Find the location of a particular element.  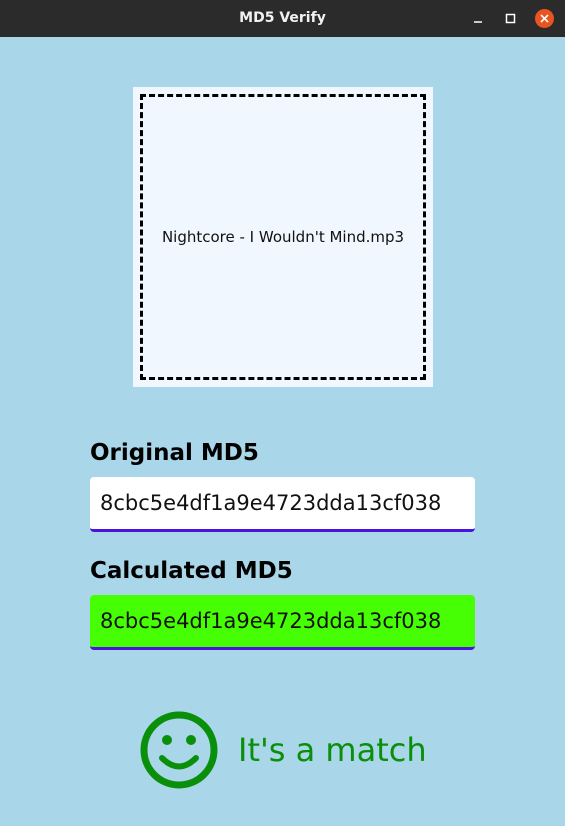

match-result: It's a match is located at coordinates (283, 750).